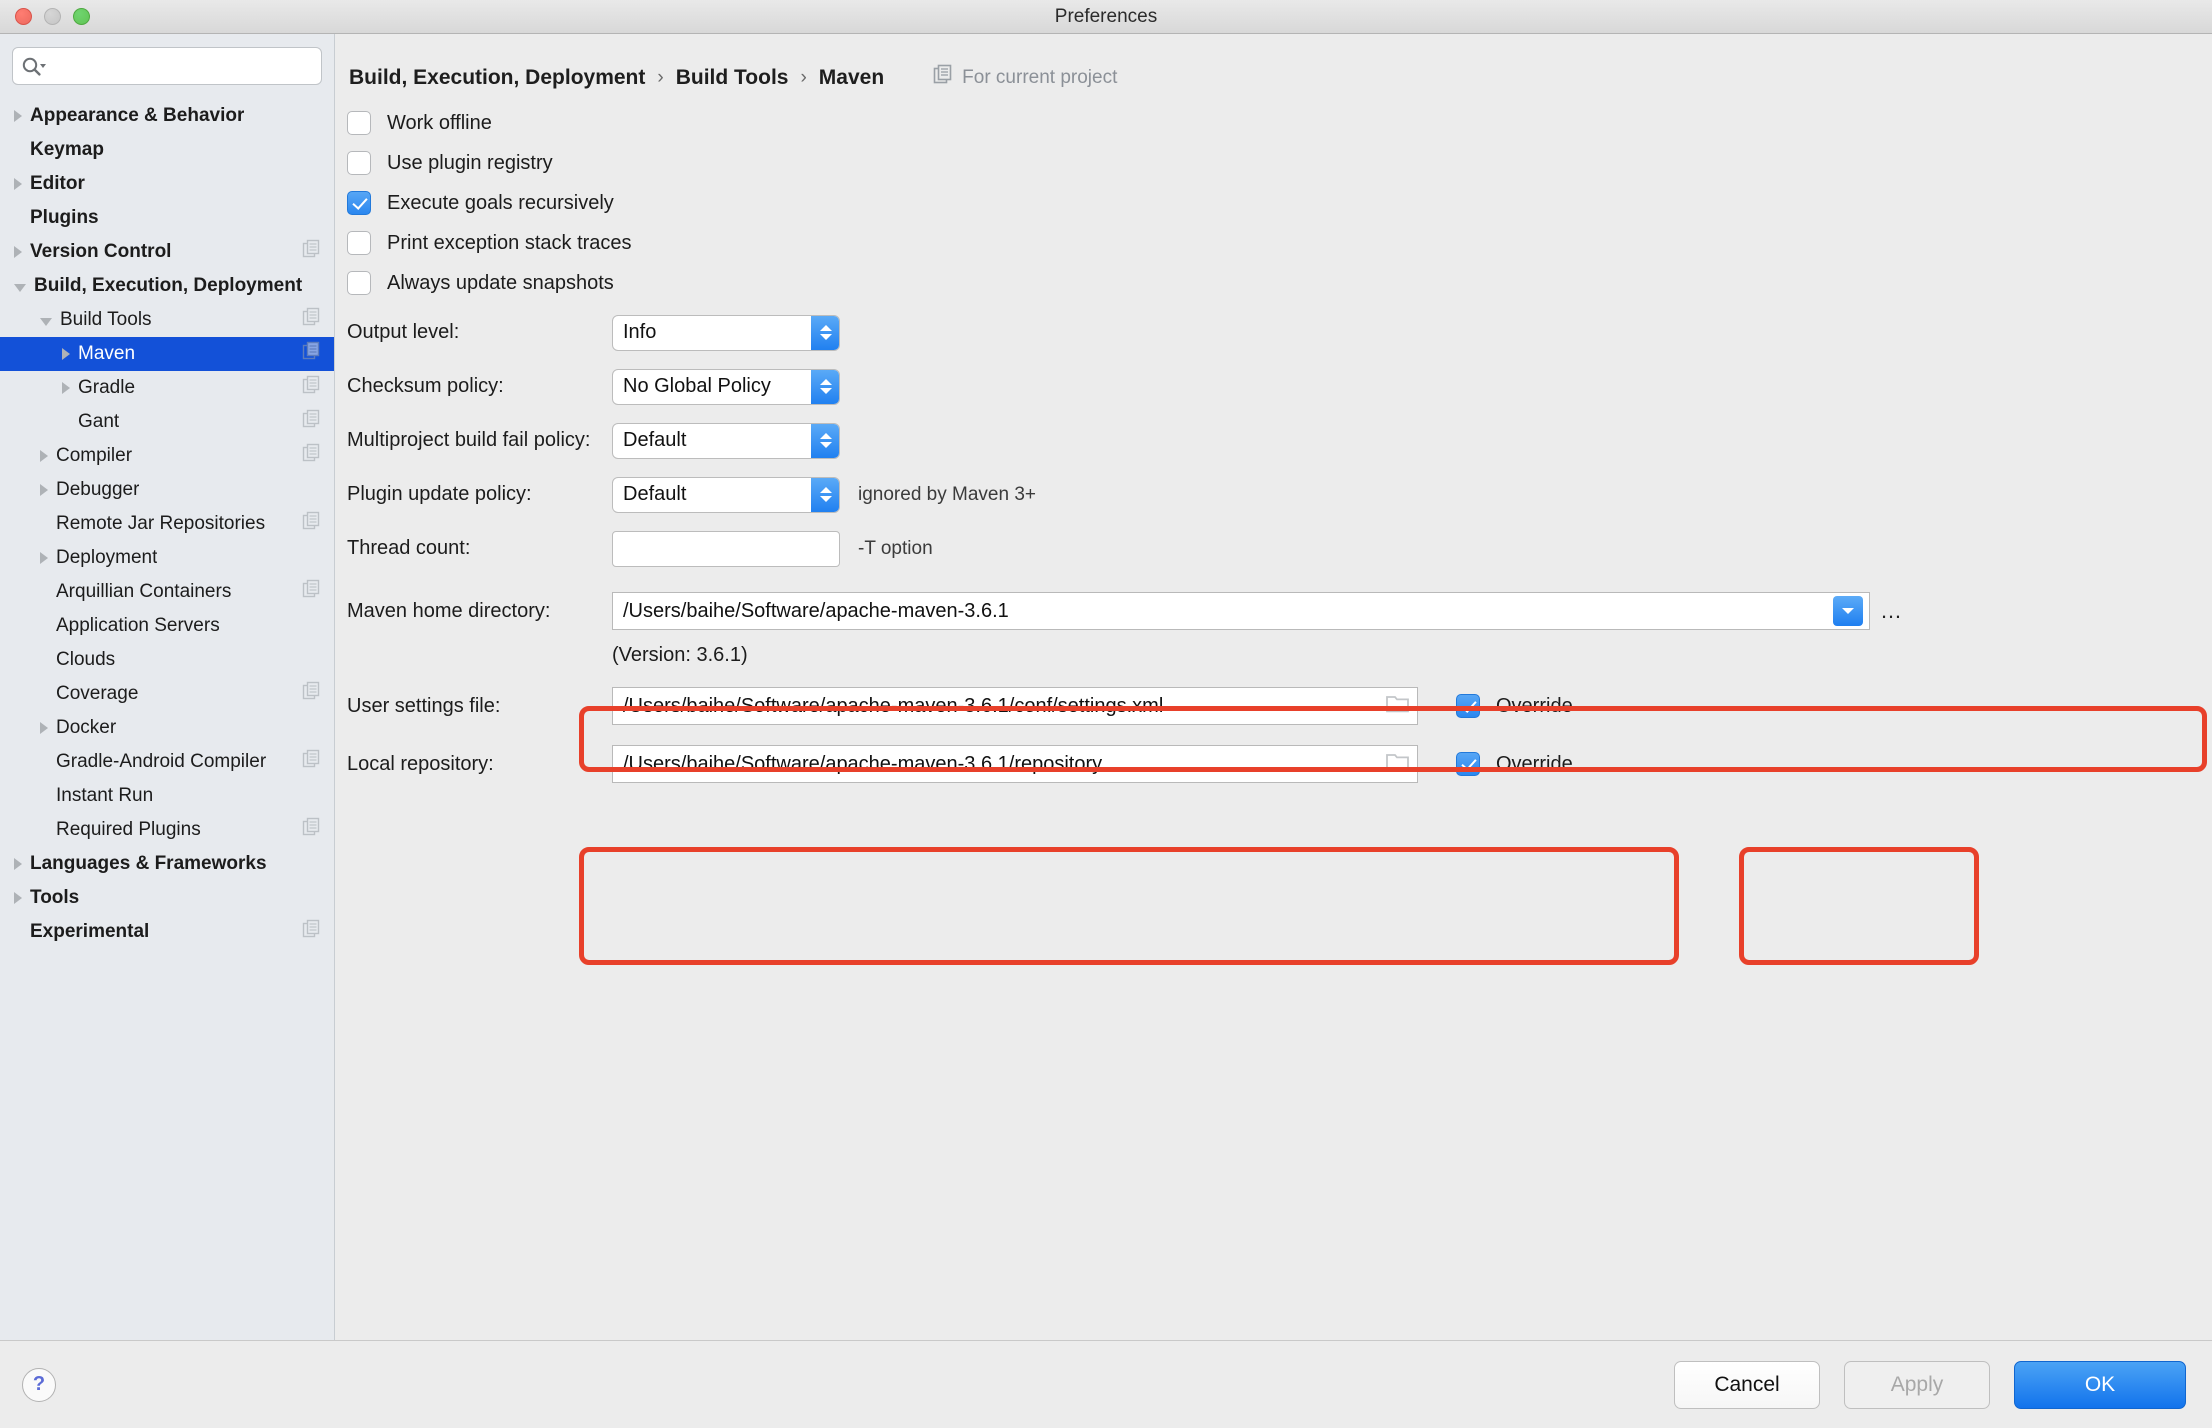 This screenshot has height=1428, width=2212. Describe the element at coordinates (359, 283) in the screenshot. I see `always-update-snapshots-checkbox` at that location.